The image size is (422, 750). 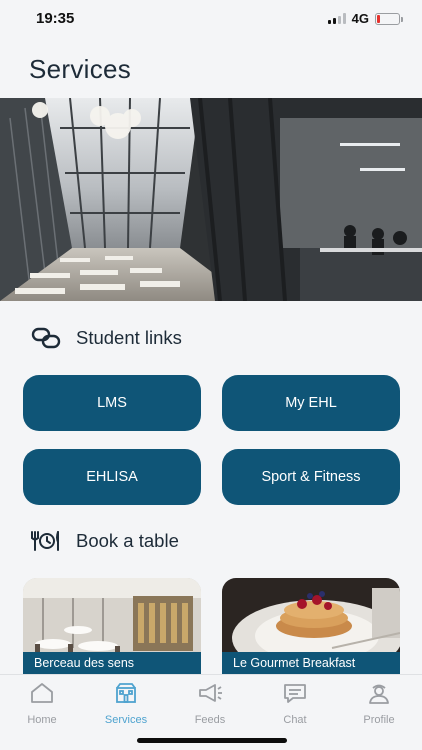 I want to click on my-ehl-button: My EHL, so click(x=311, y=403).